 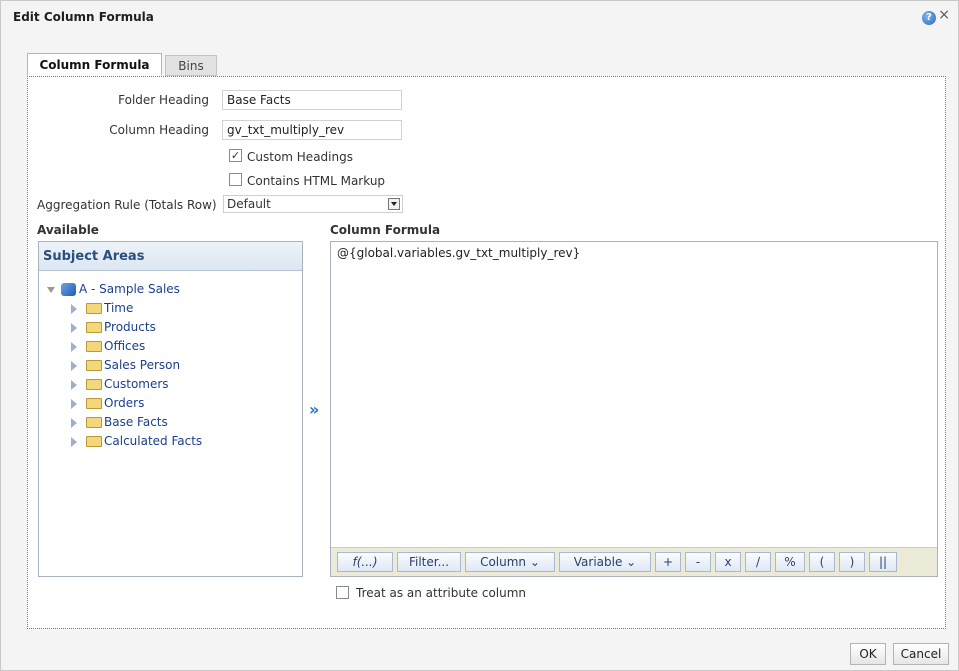 I want to click on tree-root-label: A - Sample Sales, so click(x=129, y=289).